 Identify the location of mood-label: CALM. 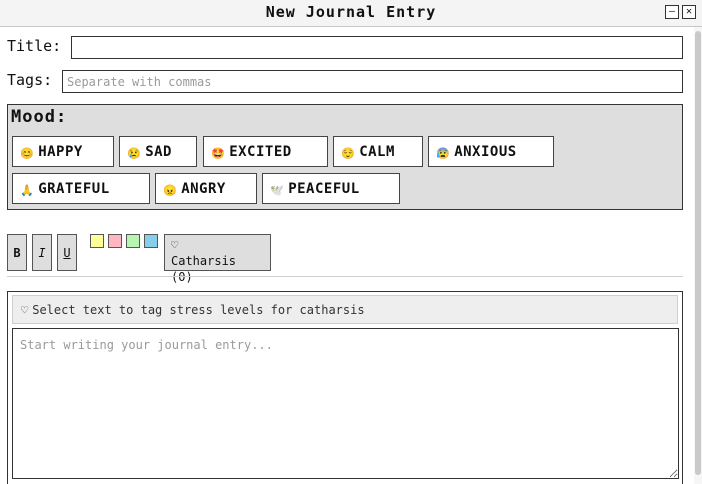
(377, 151).